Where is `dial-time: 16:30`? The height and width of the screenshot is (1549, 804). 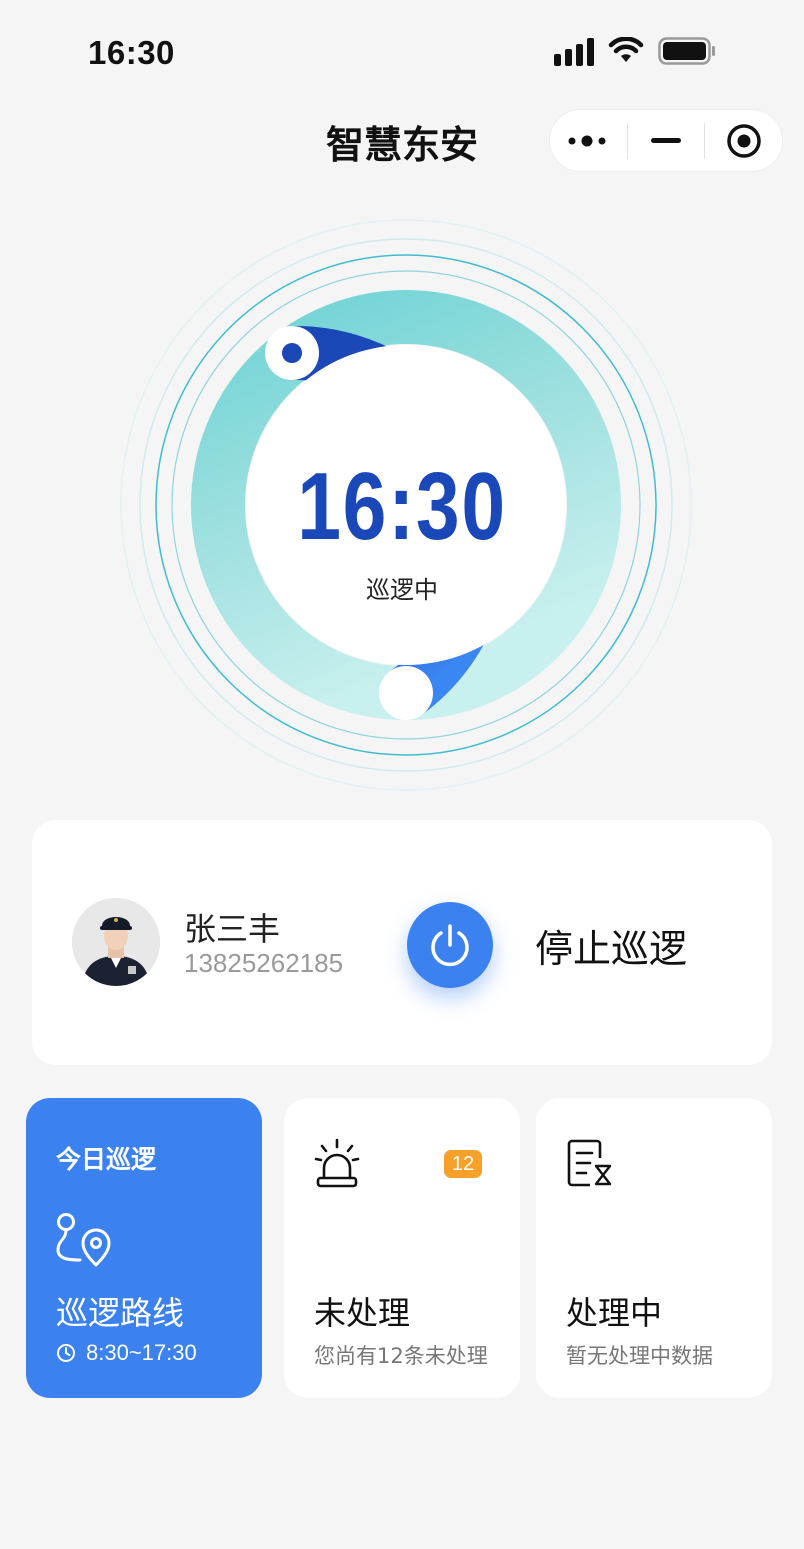
dial-time: 16:30 is located at coordinates (402, 506).